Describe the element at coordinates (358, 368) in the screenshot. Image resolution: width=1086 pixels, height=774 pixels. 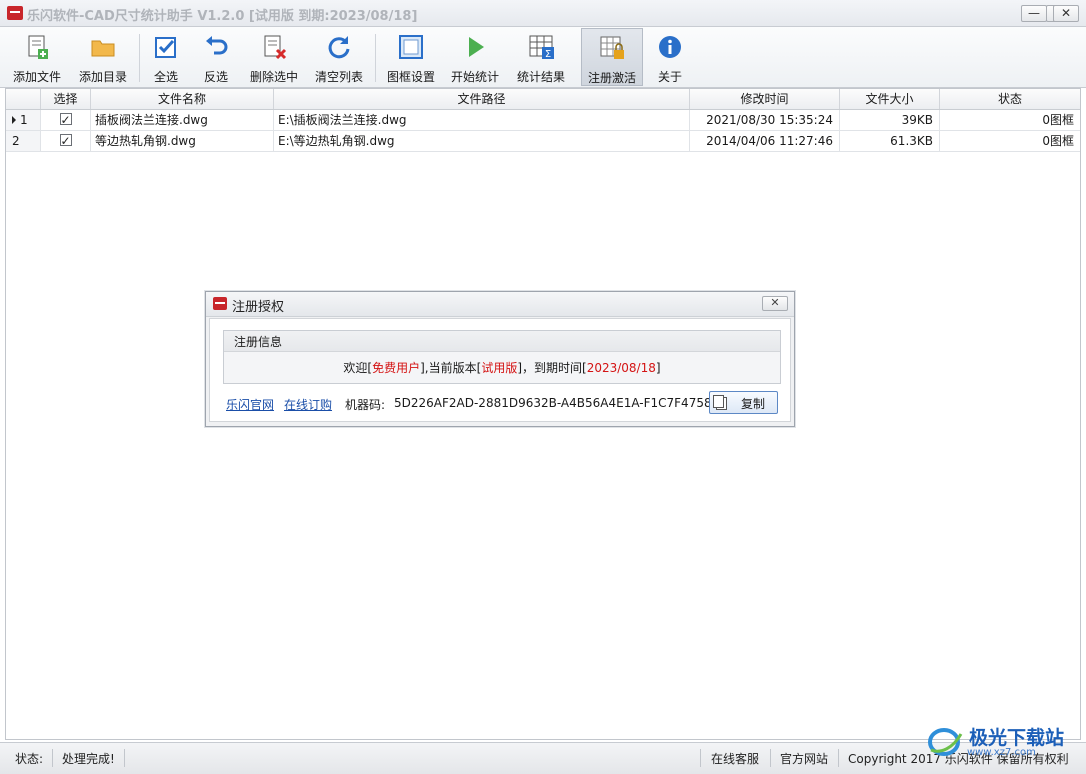
I see `welcome-prefix: 欢迎[` at that location.